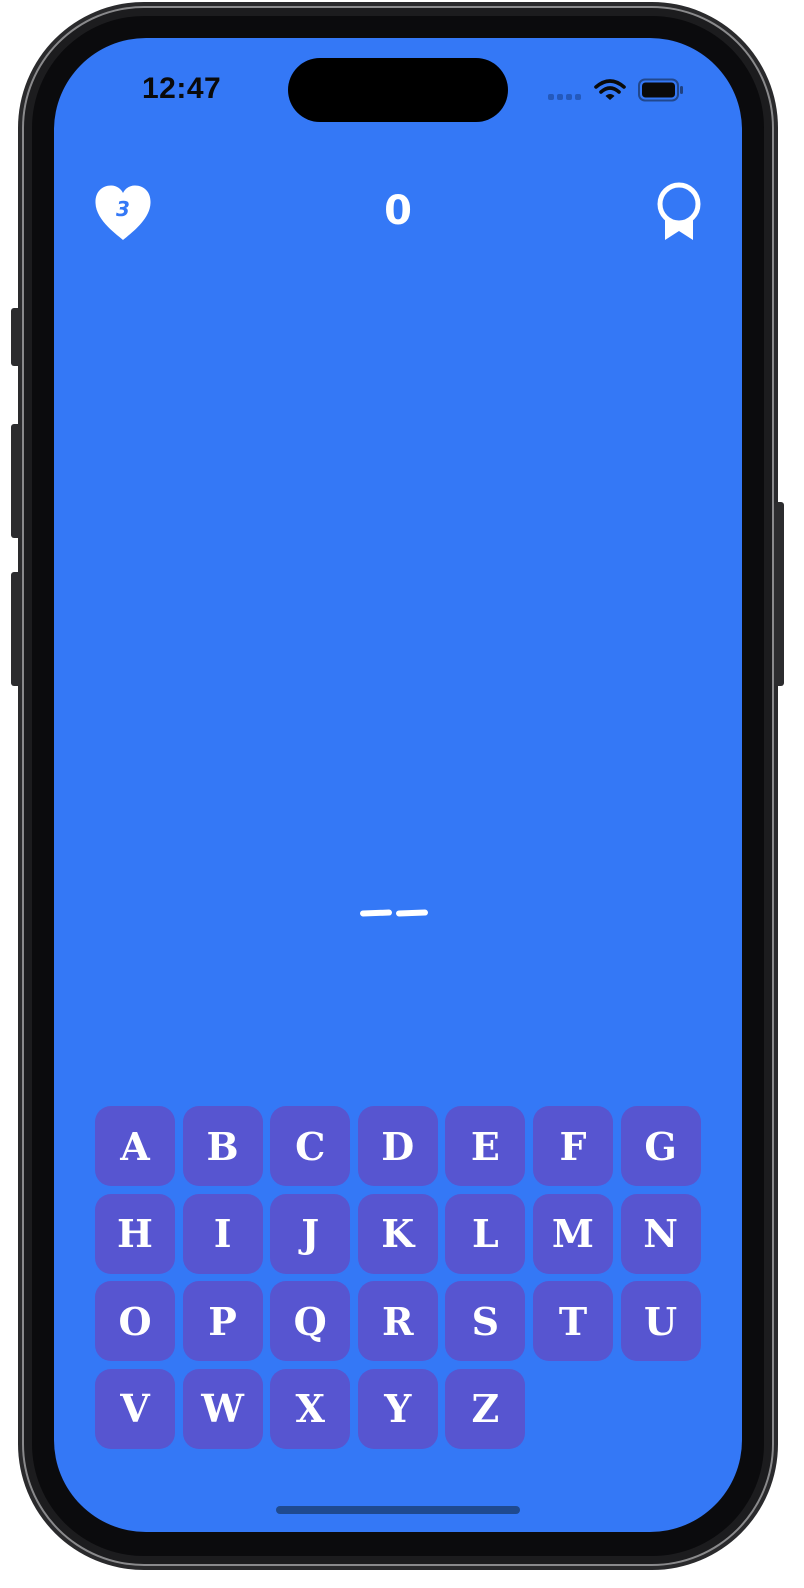 Image resolution: width=804 pixels, height=1588 pixels. Describe the element at coordinates (394, 913) in the screenshot. I see `word-slots` at that location.